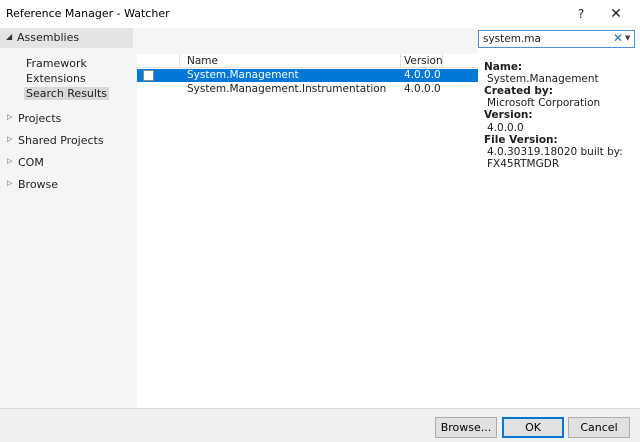 The image size is (640, 442). Describe the element at coordinates (48, 37) in the screenshot. I see `sidebar-item-label: Assemblies` at that location.